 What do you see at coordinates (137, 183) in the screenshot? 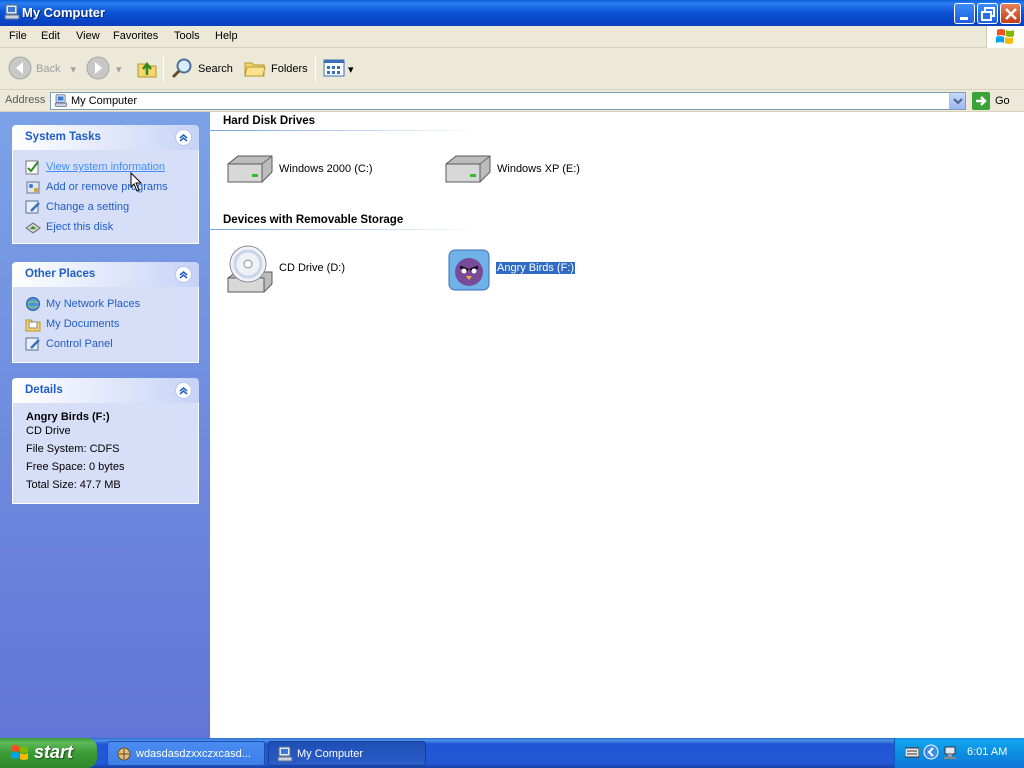
I see `mouse-cursor-icon` at bounding box center [137, 183].